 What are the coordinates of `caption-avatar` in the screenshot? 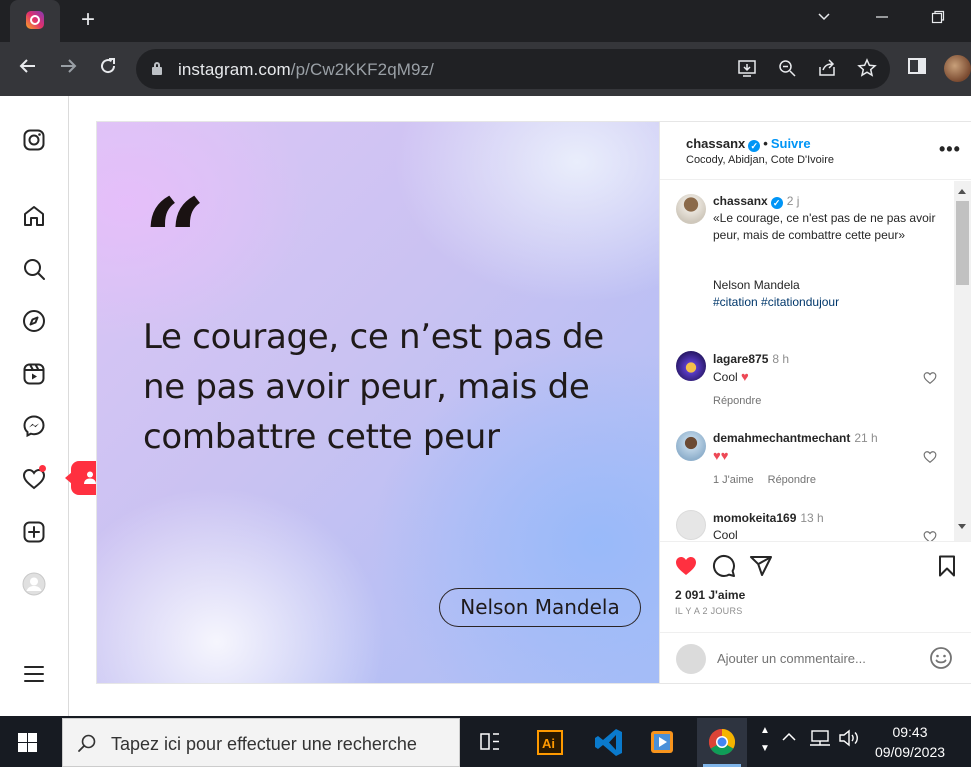 It's located at (691, 209).